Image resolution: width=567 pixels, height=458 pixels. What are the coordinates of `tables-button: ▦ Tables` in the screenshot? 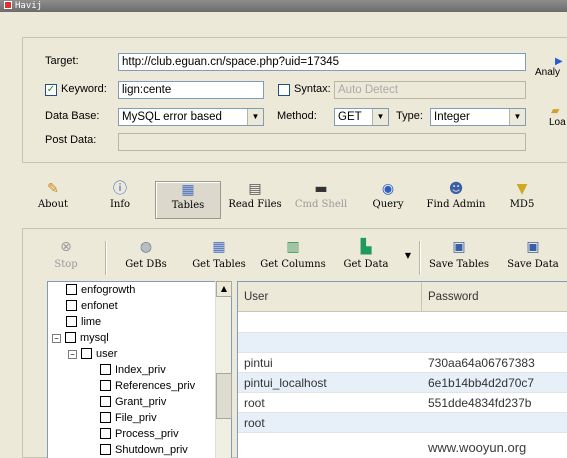 It's located at (188, 200).